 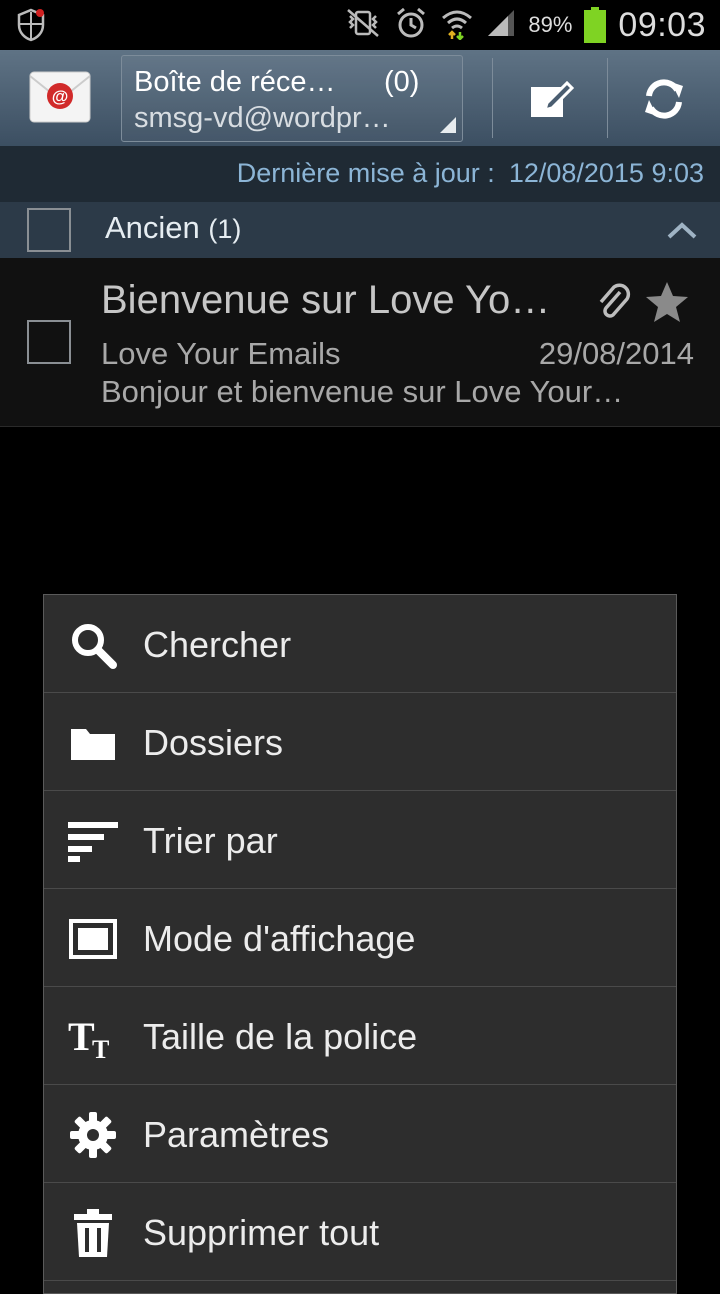 I want to click on menu-item-label: Dossiers, so click(x=213, y=742).